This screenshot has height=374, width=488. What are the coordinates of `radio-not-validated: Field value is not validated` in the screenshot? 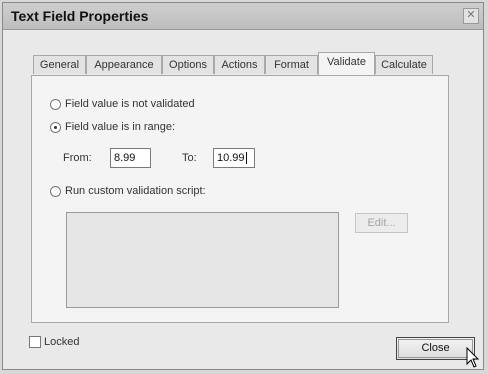 It's located at (122, 104).